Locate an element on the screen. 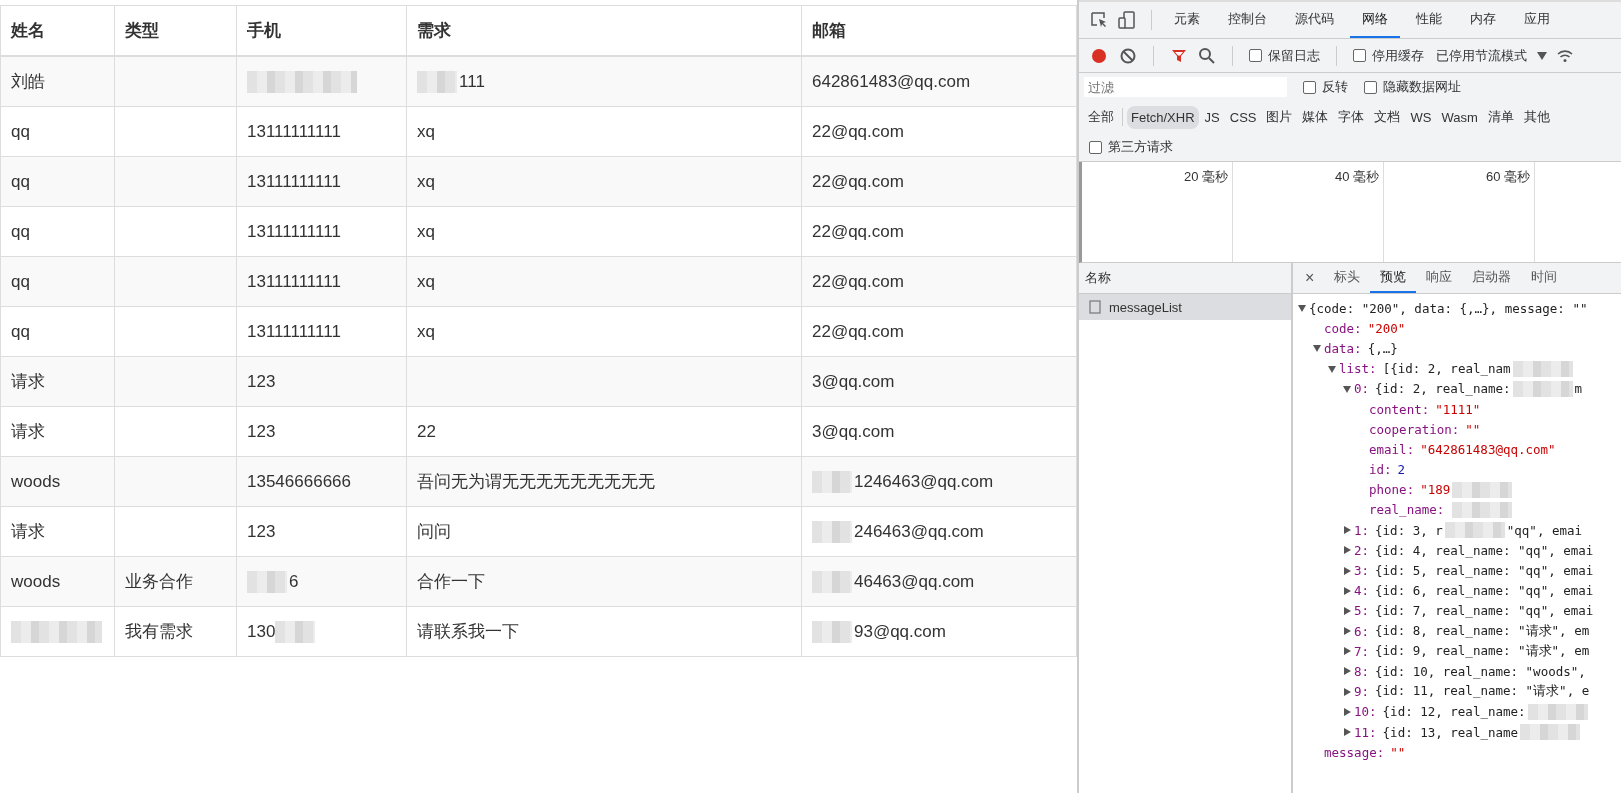  property-key: code: is located at coordinates (1343, 328).